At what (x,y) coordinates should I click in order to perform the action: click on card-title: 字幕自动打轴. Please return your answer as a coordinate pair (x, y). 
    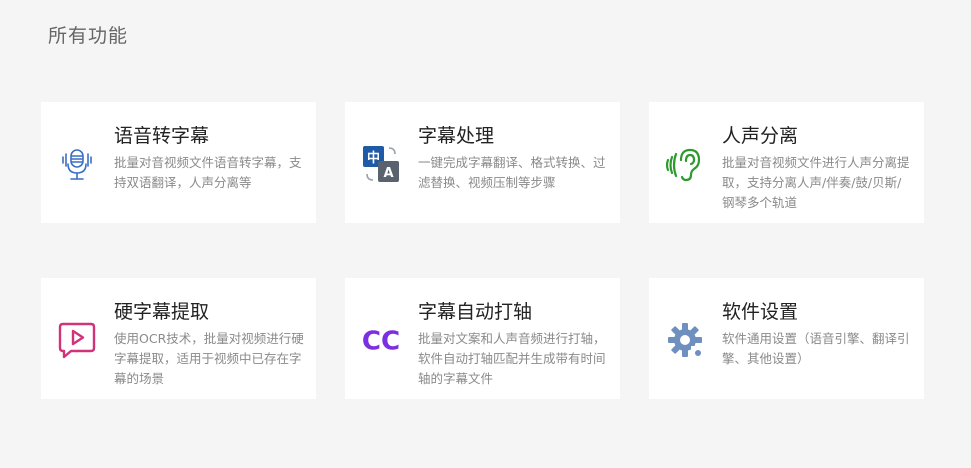
    Looking at the image, I should click on (475, 312).